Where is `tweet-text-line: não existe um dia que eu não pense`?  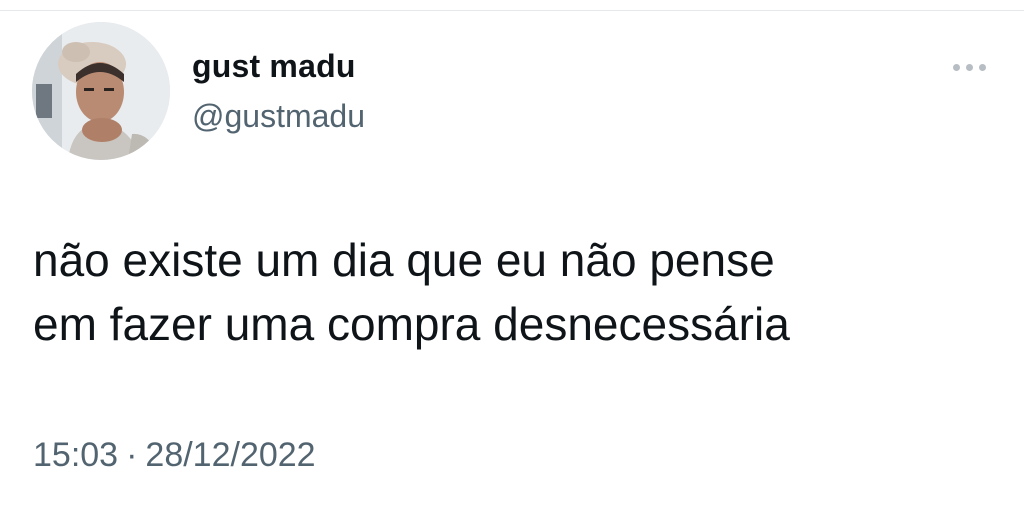 tweet-text-line: não existe um dia que eu não pense is located at coordinates (404, 260).